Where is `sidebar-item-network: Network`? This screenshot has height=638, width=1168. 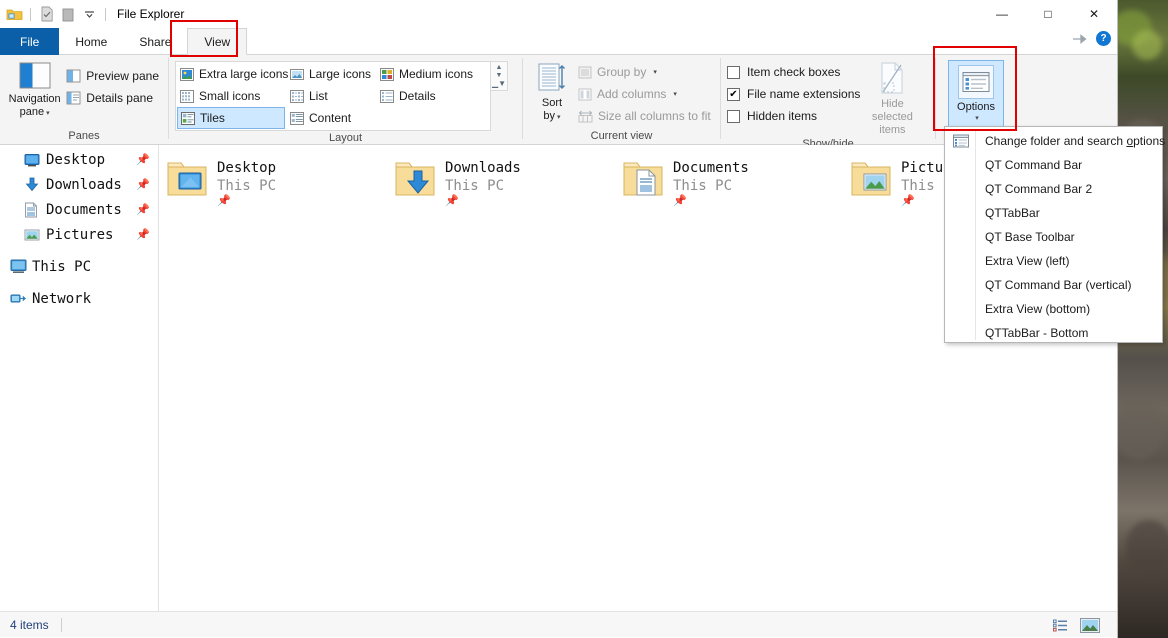
sidebar-item-network: Network is located at coordinates (79, 298).